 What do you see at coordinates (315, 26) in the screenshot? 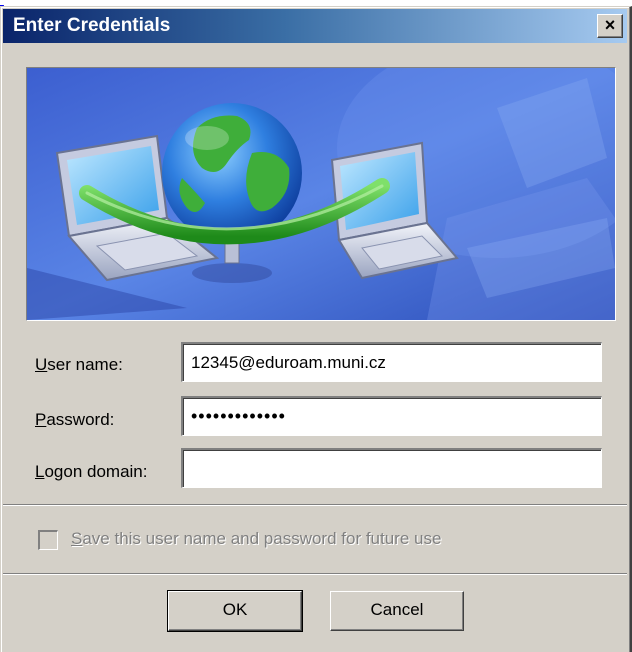
I see `title-bar: Enter Credentials ×` at bounding box center [315, 26].